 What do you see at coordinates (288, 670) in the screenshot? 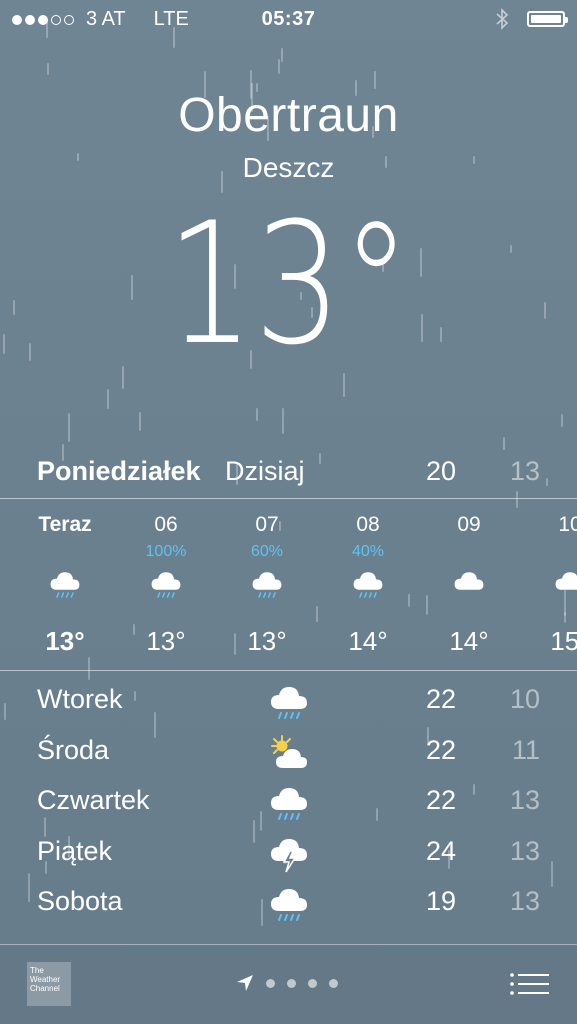
I see `divider-middle` at bounding box center [288, 670].